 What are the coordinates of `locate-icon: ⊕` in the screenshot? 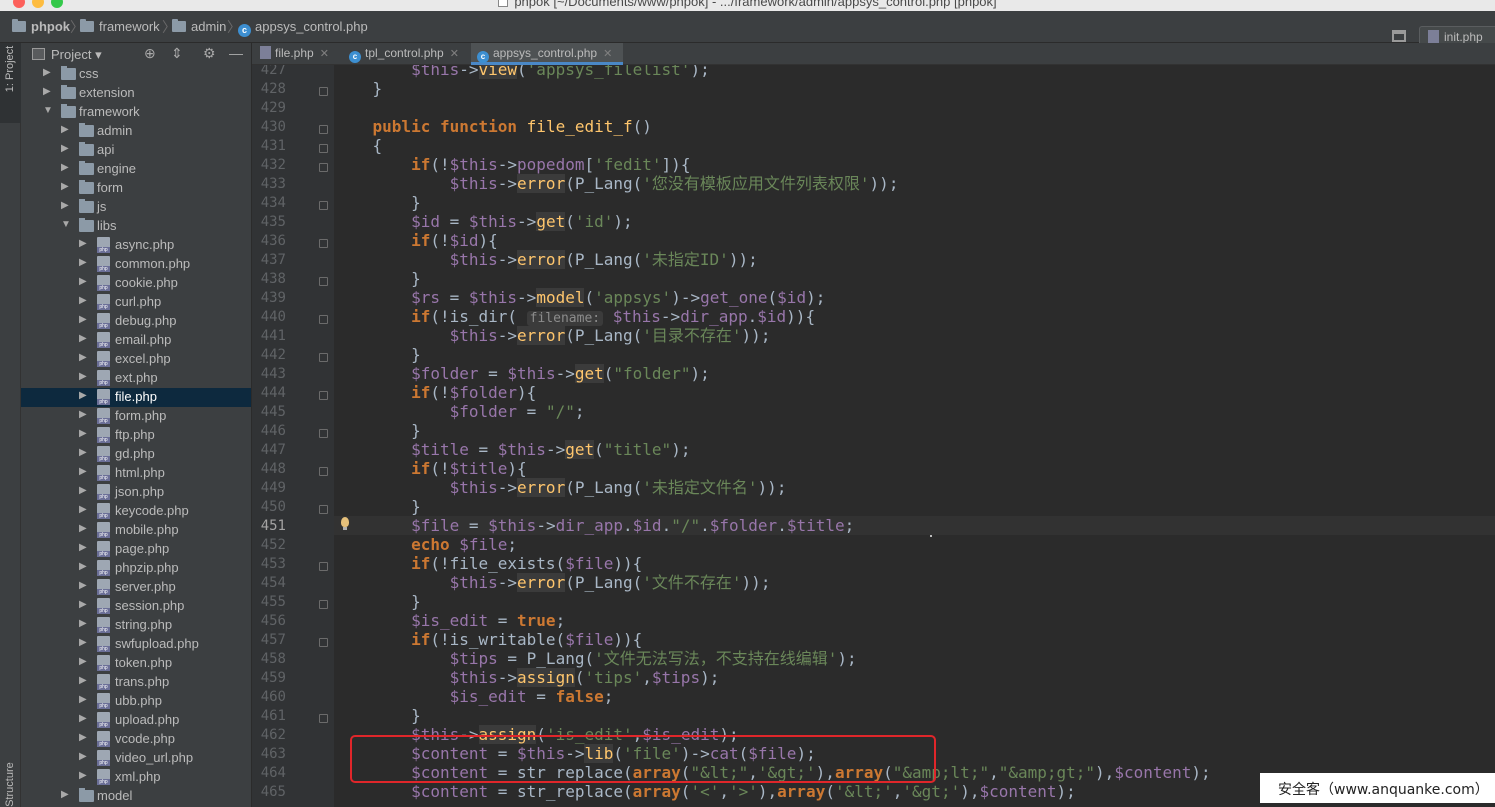 It's located at (150, 53).